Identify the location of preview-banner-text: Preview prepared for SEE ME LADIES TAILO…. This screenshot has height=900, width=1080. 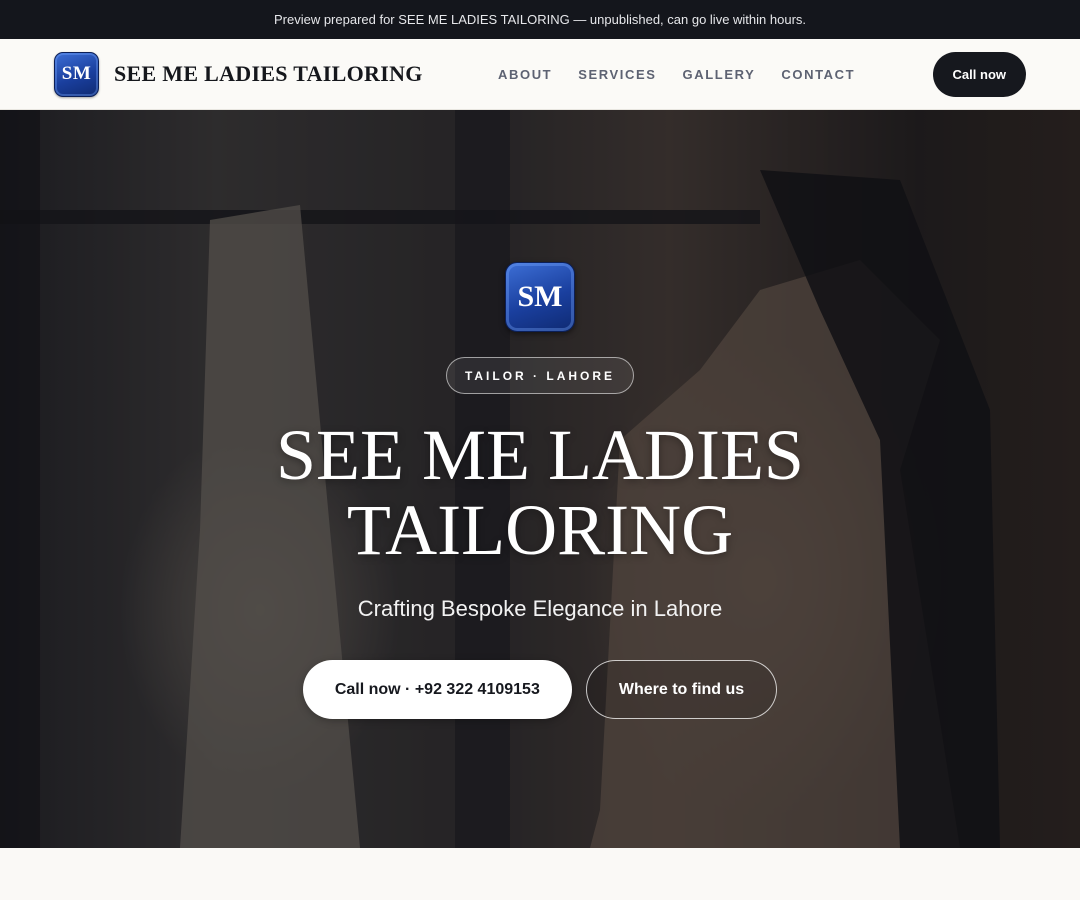
(540, 19).